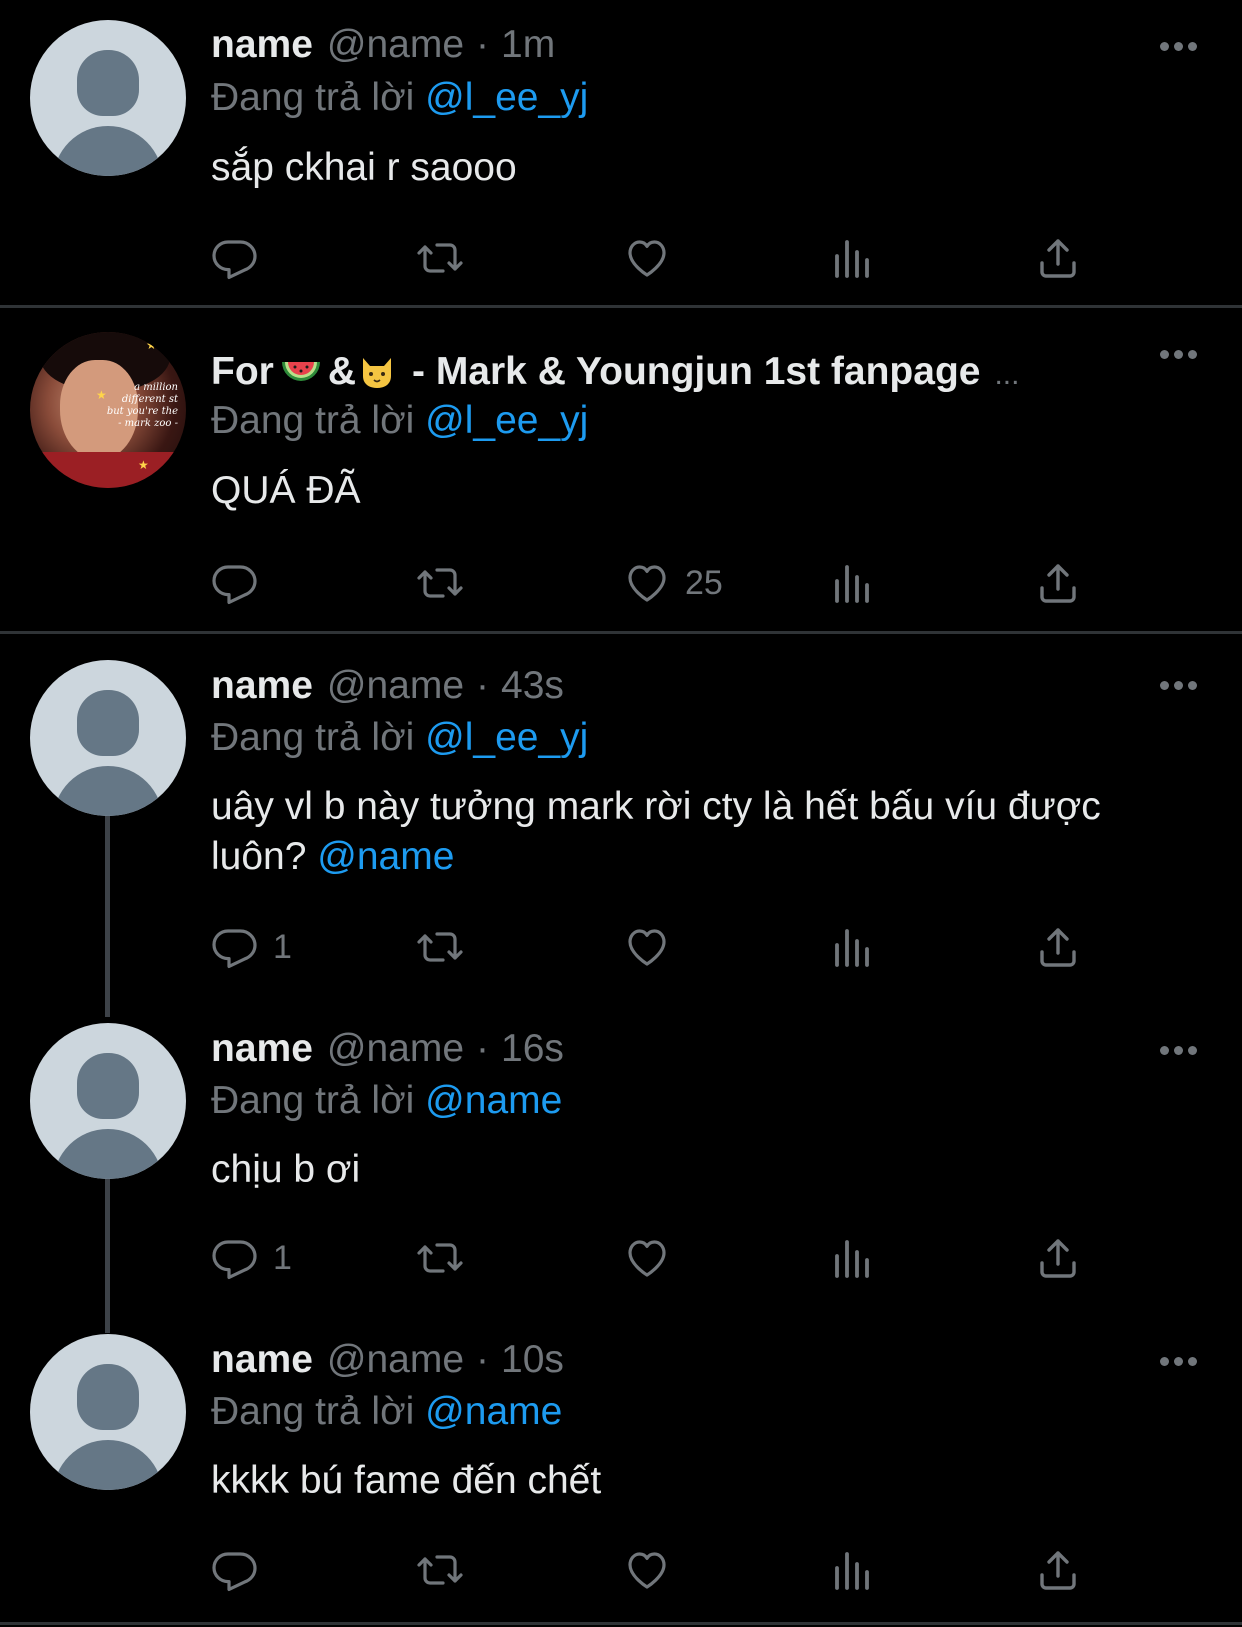 This screenshot has height=1627, width=1242. What do you see at coordinates (282, 946) in the screenshot?
I see `reply-count: 1` at bounding box center [282, 946].